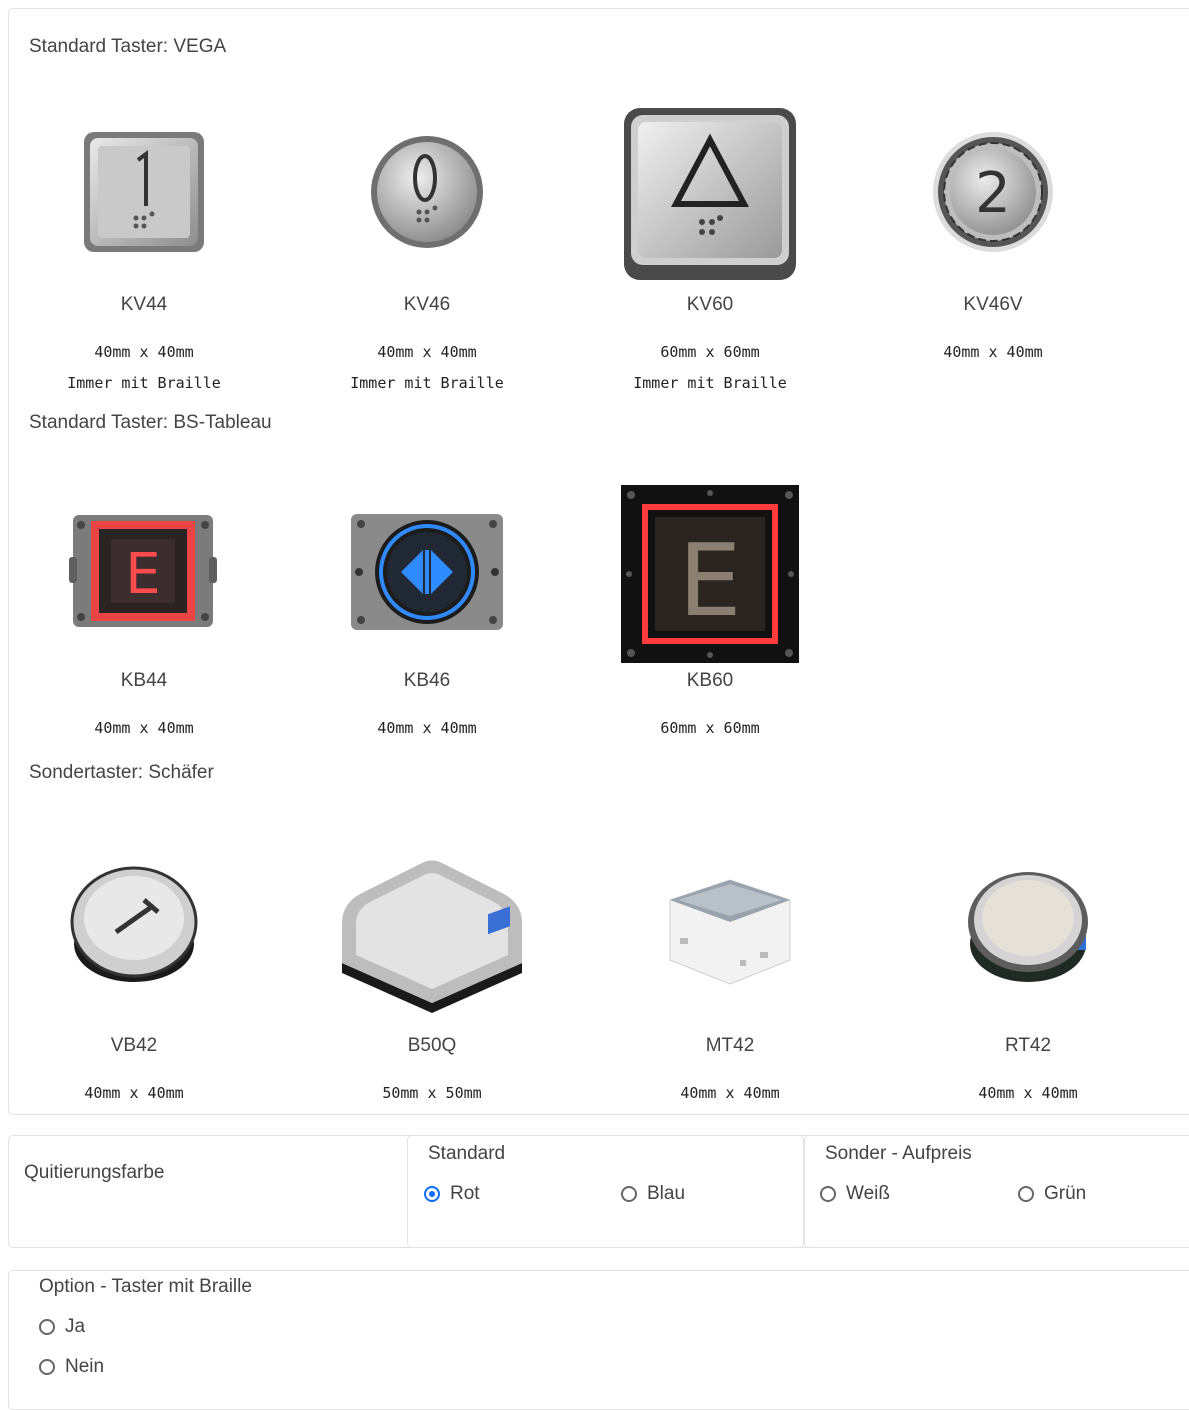 The height and width of the screenshot is (1410, 1189). What do you see at coordinates (150, 422) in the screenshot?
I see `section-title-bs-tableau: Standard Taster: BS-Tableau` at bounding box center [150, 422].